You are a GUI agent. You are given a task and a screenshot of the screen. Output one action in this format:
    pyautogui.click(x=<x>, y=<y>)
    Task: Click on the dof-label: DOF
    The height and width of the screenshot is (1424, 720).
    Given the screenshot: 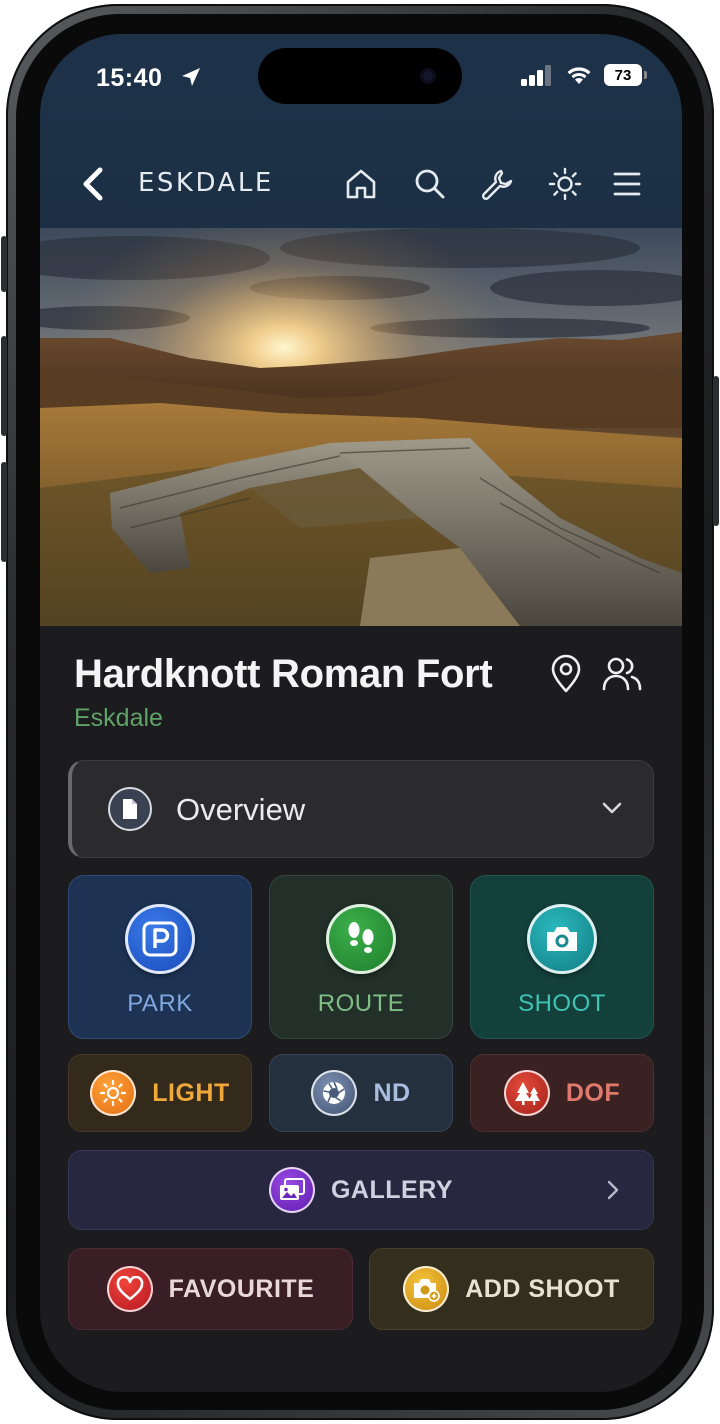 What is the action you would take?
    pyautogui.click(x=593, y=1092)
    